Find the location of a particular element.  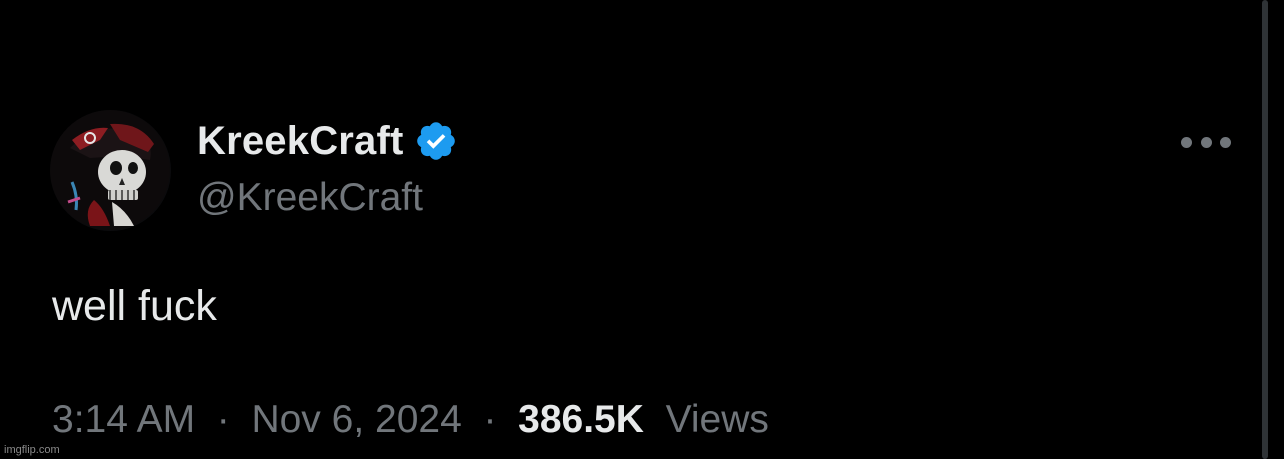

tweet-date: Nov 6, 2024 is located at coordinates (356, 419).